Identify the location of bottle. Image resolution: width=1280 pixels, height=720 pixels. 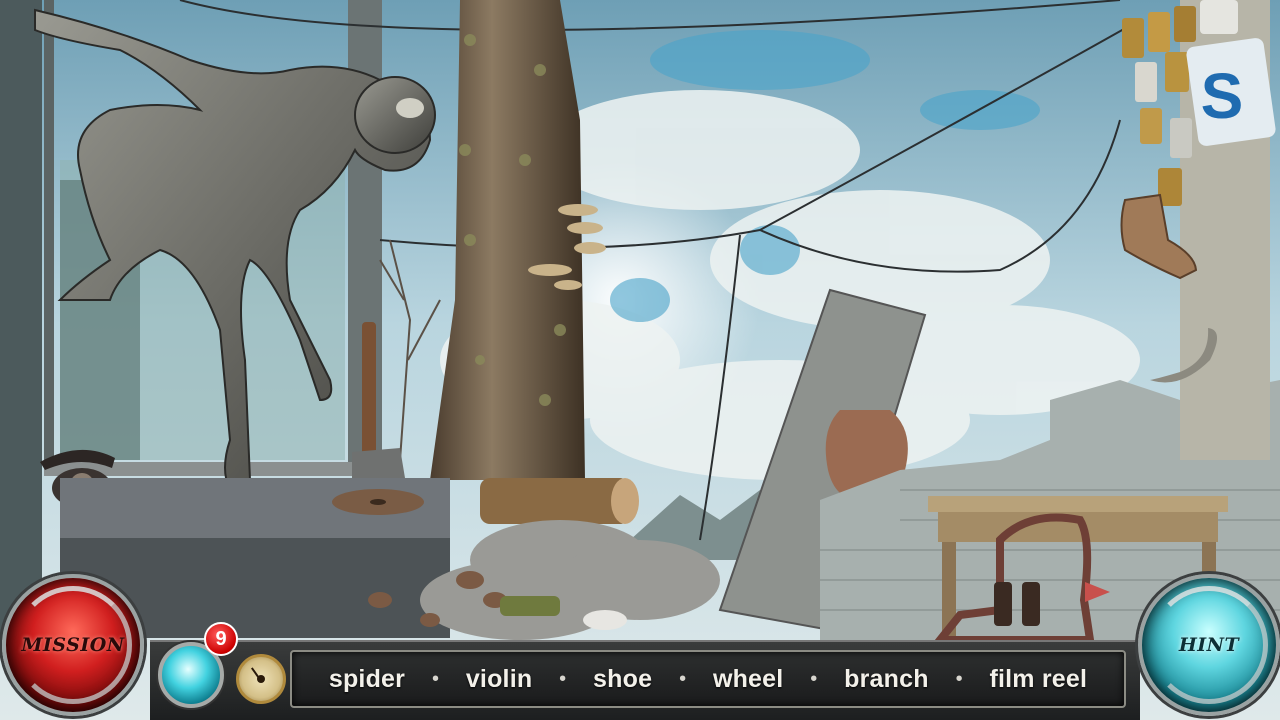
(530, 606).